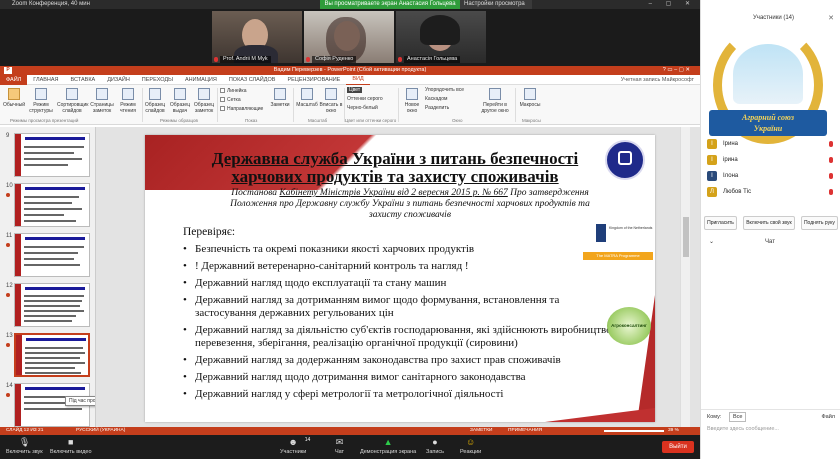  What do you see at coordinates (47, 356) in the screenshot?
I see `slide-thumbnail-selected: 13` at bounding box center [47, 356].